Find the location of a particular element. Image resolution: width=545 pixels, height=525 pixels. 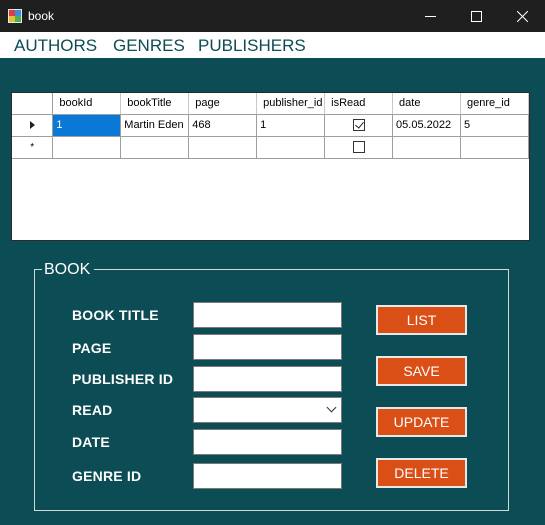

chevron-down-icon is located at coordinates (331, 407).